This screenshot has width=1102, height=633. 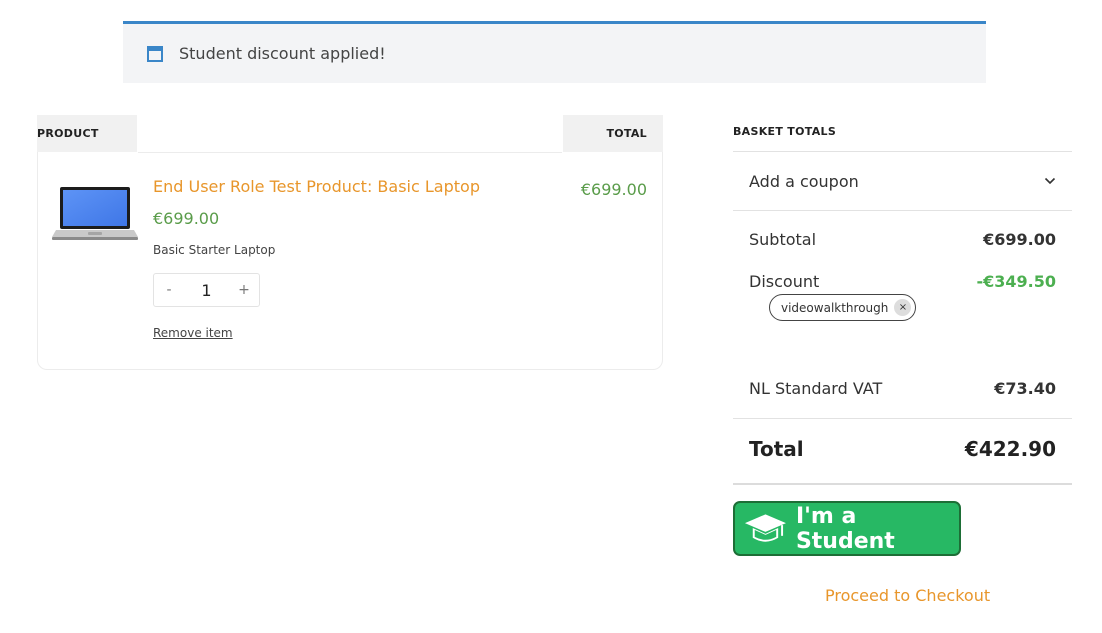 What do you see at coordinates (186, 218) in the screenshot?
I see `product-price: €699.00` at bounding box center [186, 218].